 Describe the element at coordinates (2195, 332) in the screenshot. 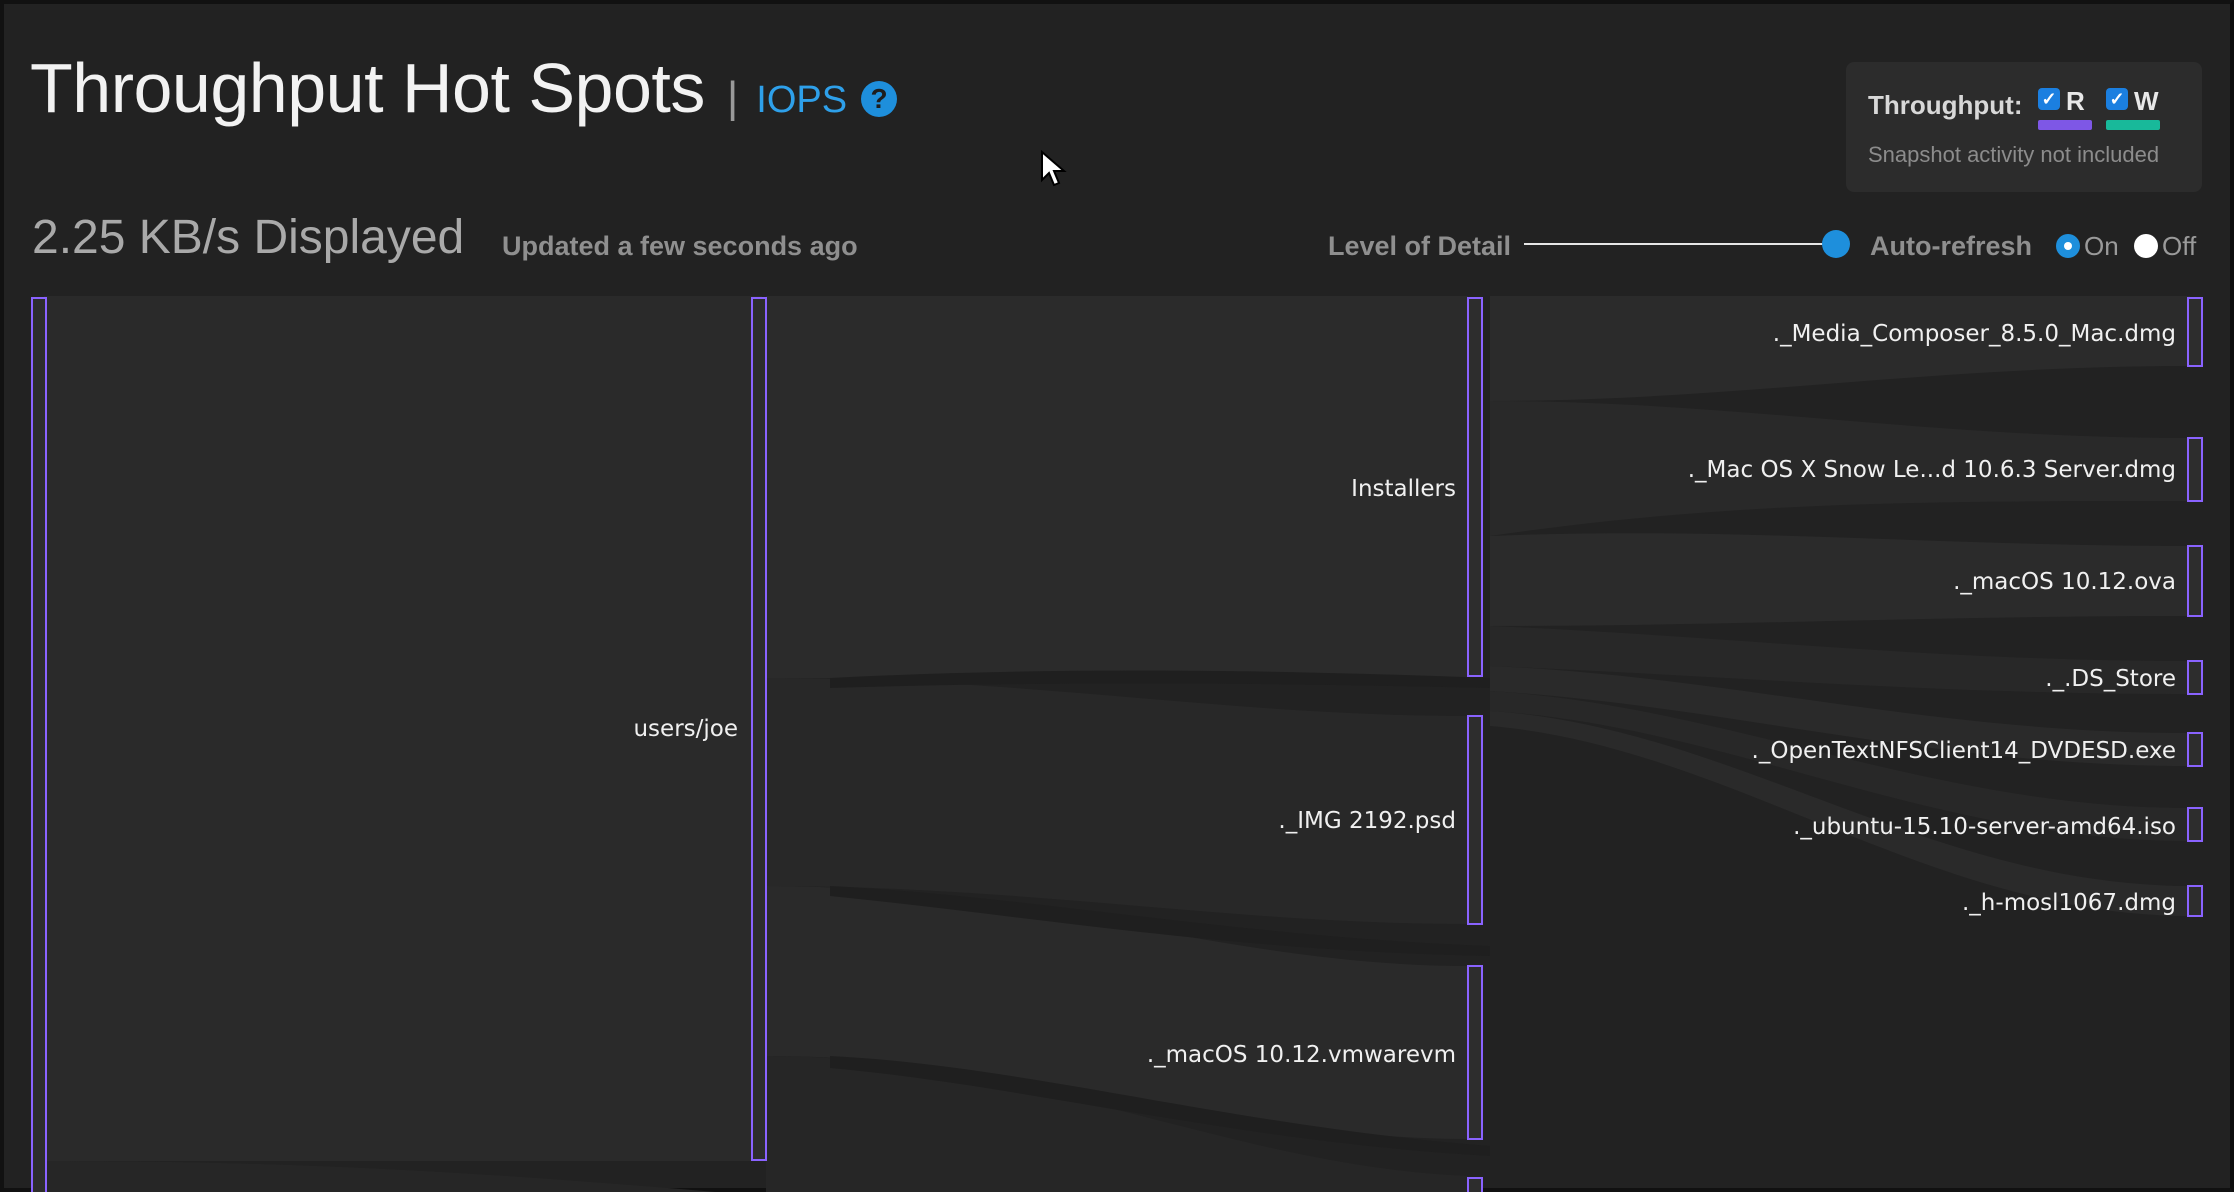

I see `sankey-node-media-composer` at that location.